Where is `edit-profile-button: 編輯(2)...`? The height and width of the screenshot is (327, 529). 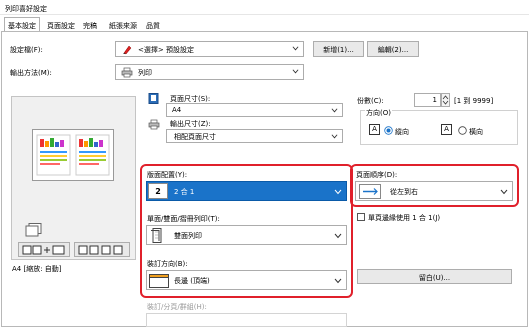
edit-profile-button: 編輯(2)... is located at coordinates (393, 49).